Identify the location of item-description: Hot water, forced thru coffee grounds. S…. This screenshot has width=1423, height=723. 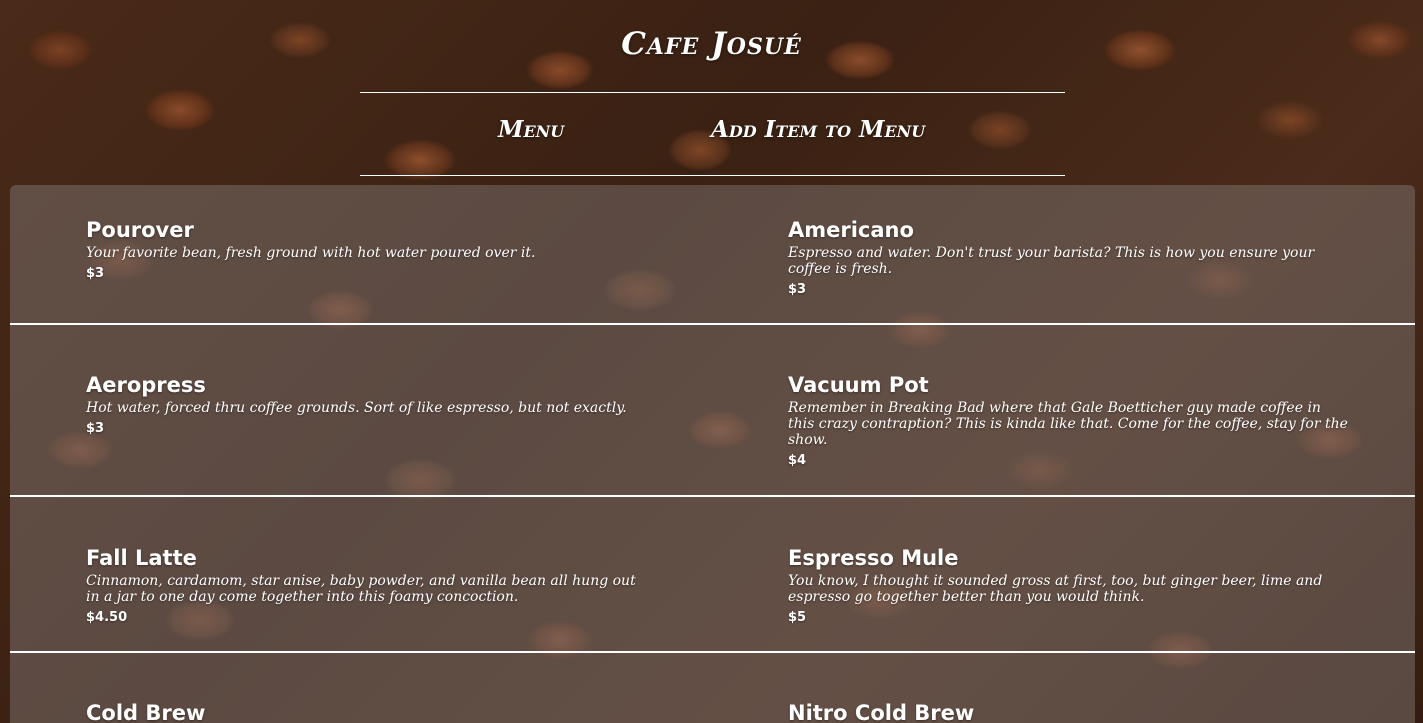
(356, 408).